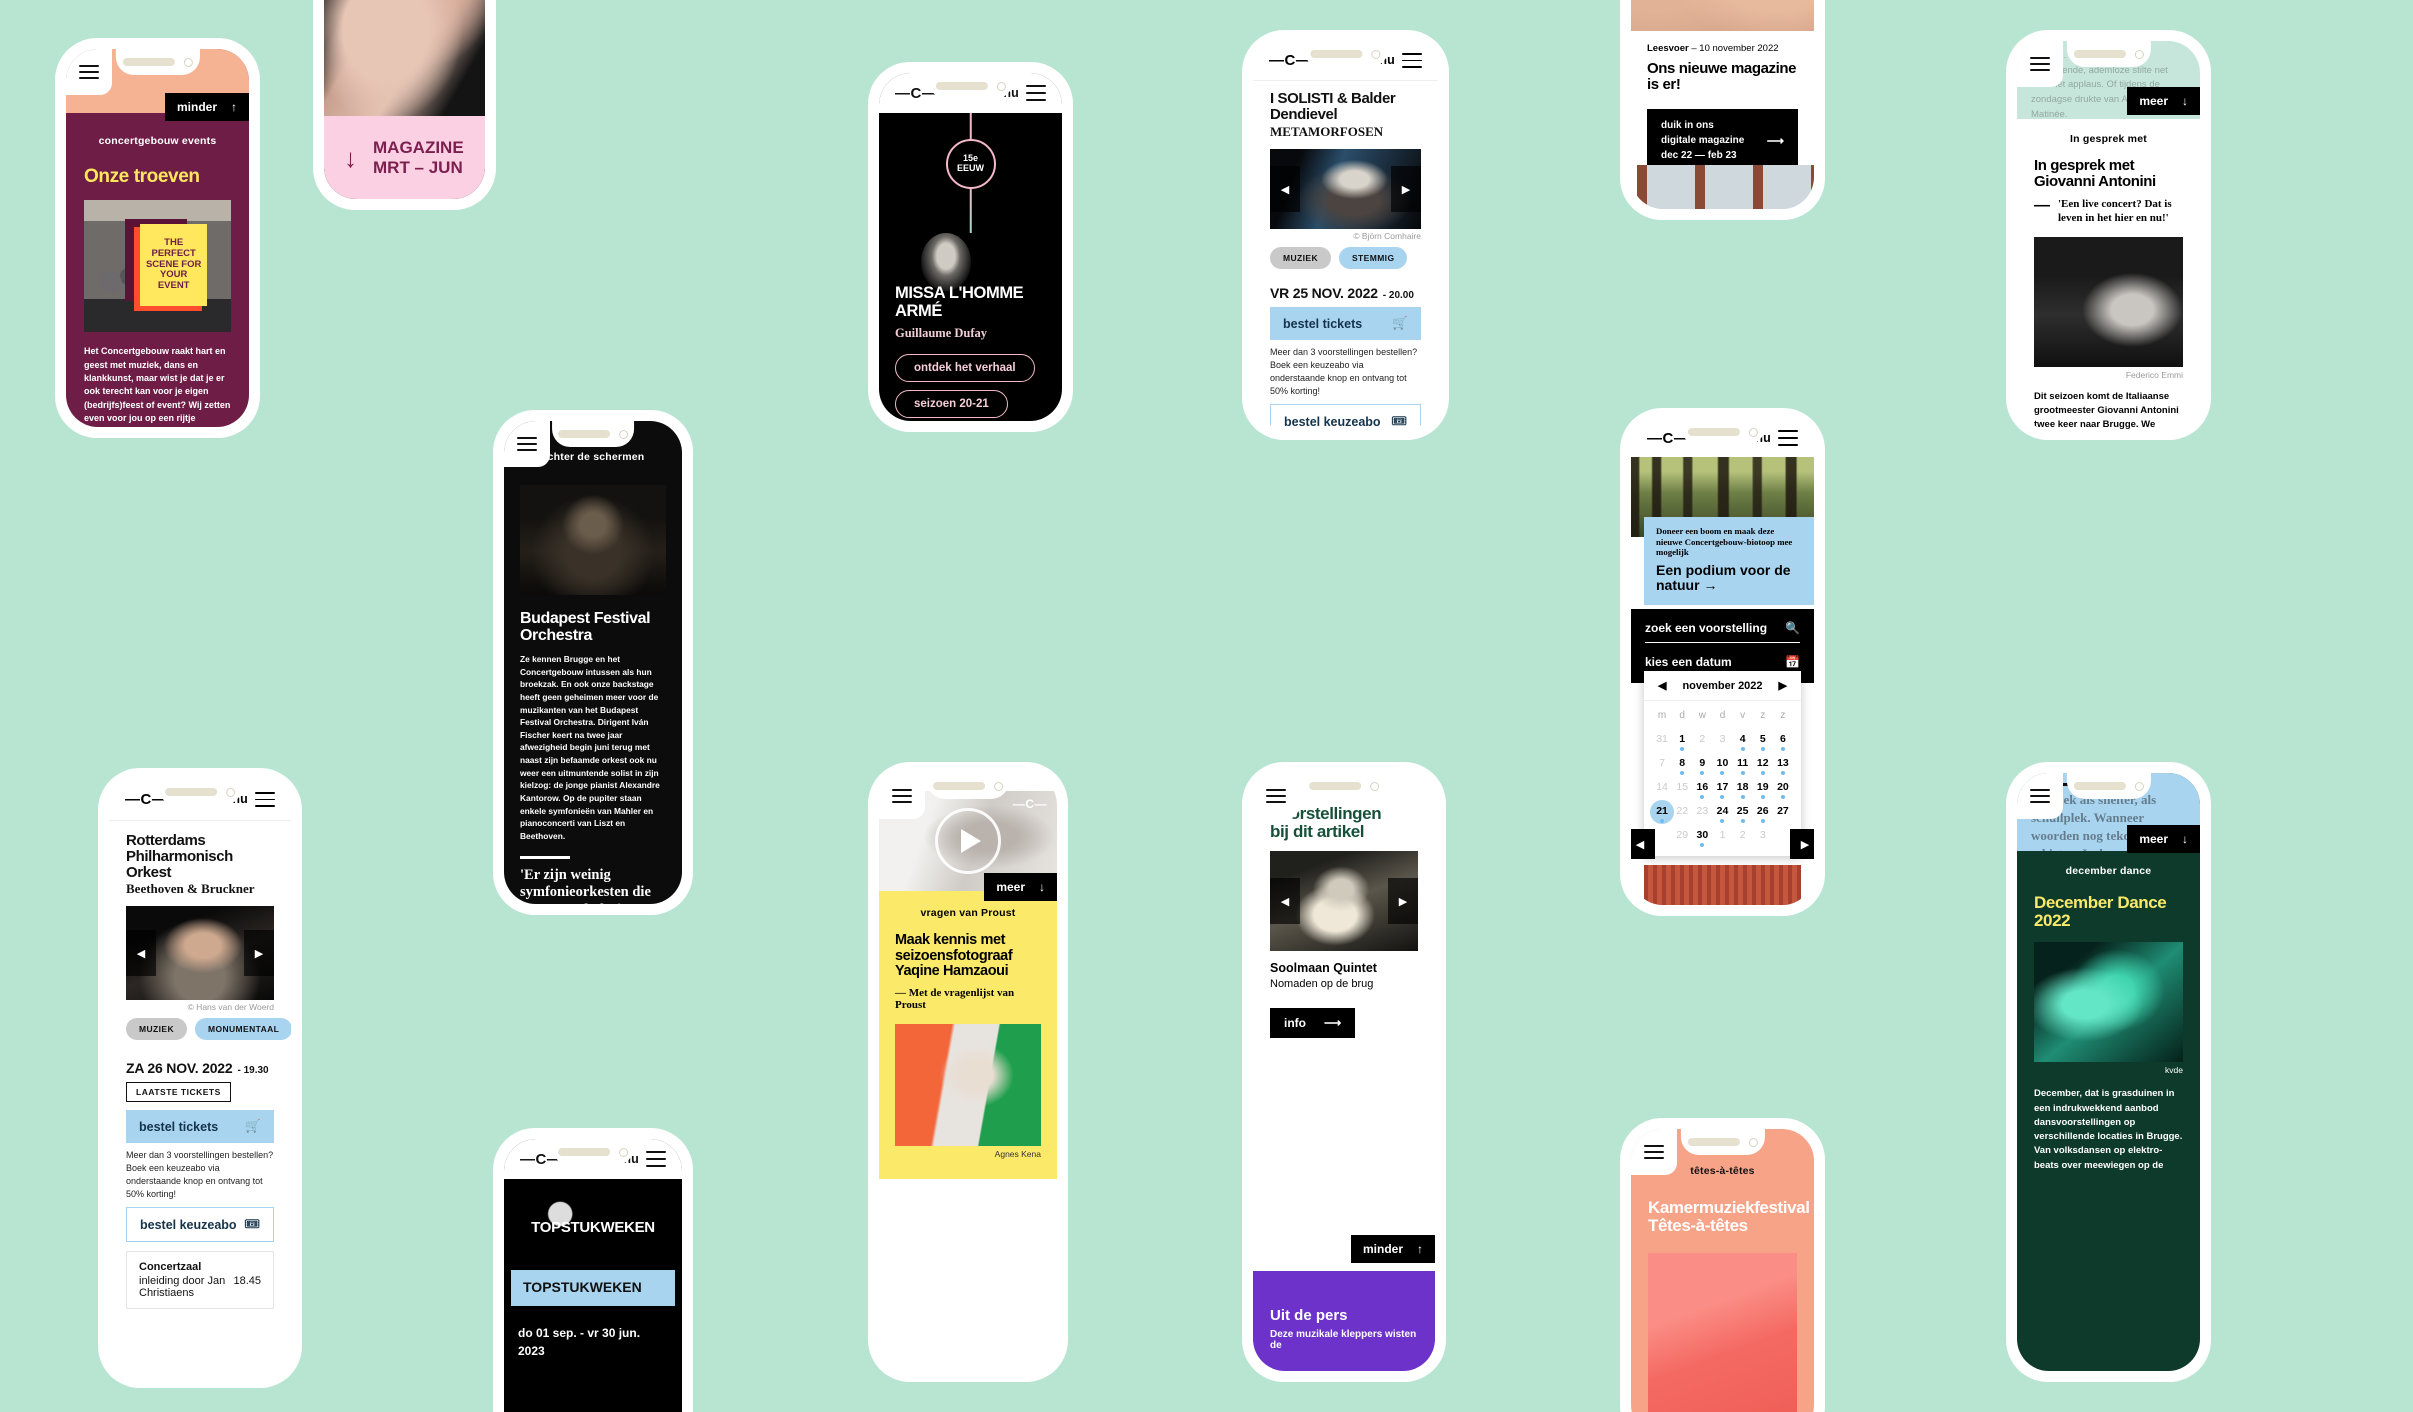 This screenshot has height=1412, width=2413. I want to click on calendar-day: 11, so click(1743, 764).